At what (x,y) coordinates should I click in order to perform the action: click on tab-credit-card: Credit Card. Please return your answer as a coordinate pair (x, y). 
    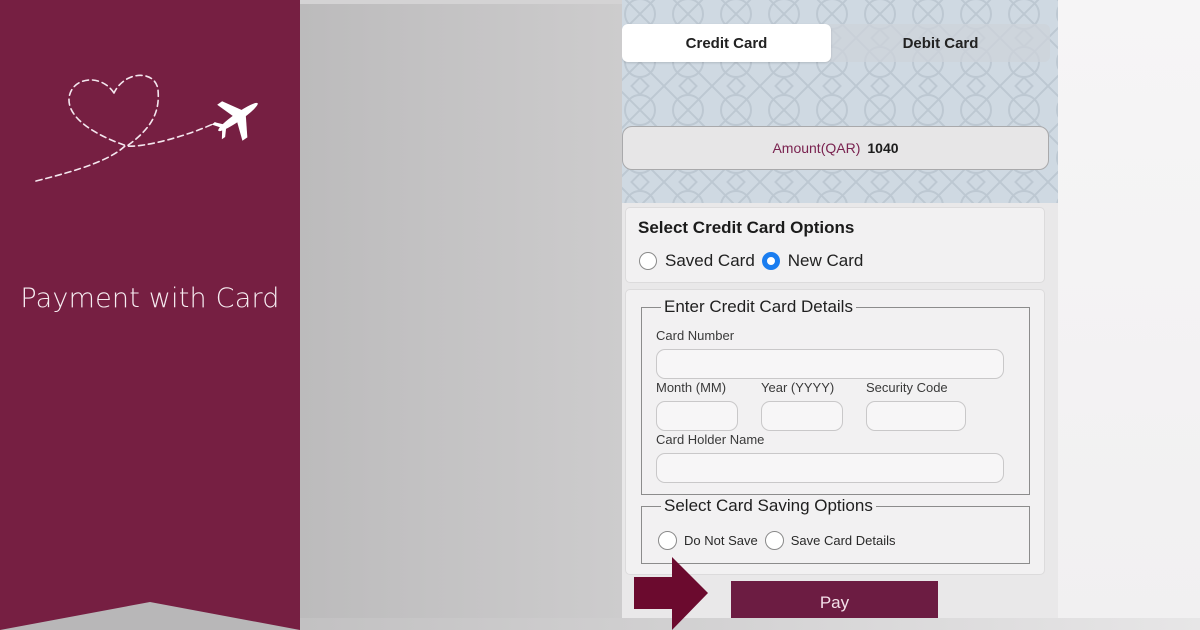
    Looking at the image, I should click on (726, 43).